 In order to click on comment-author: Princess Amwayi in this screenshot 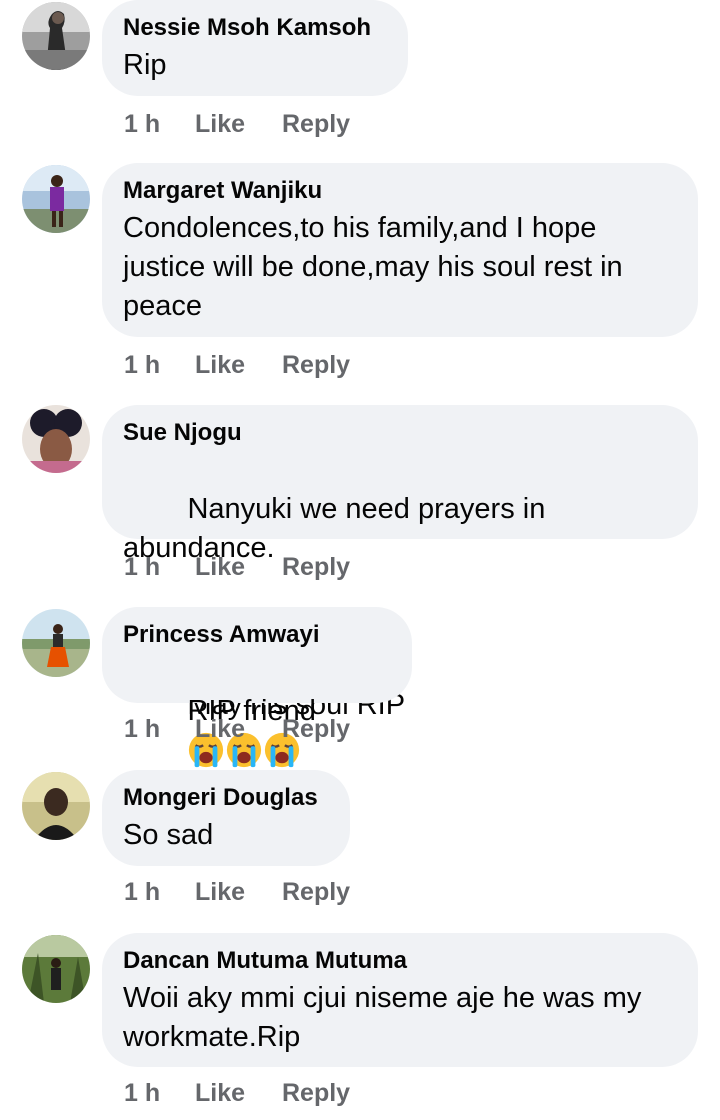, I will do `click(256, 635)`.